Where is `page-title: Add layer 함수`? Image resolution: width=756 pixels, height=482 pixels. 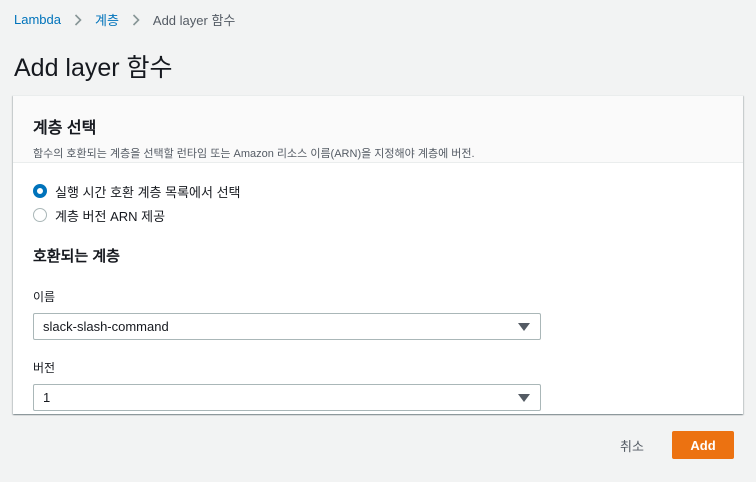 page-title: Add layer 함수 is located at coordinates (93, 68).